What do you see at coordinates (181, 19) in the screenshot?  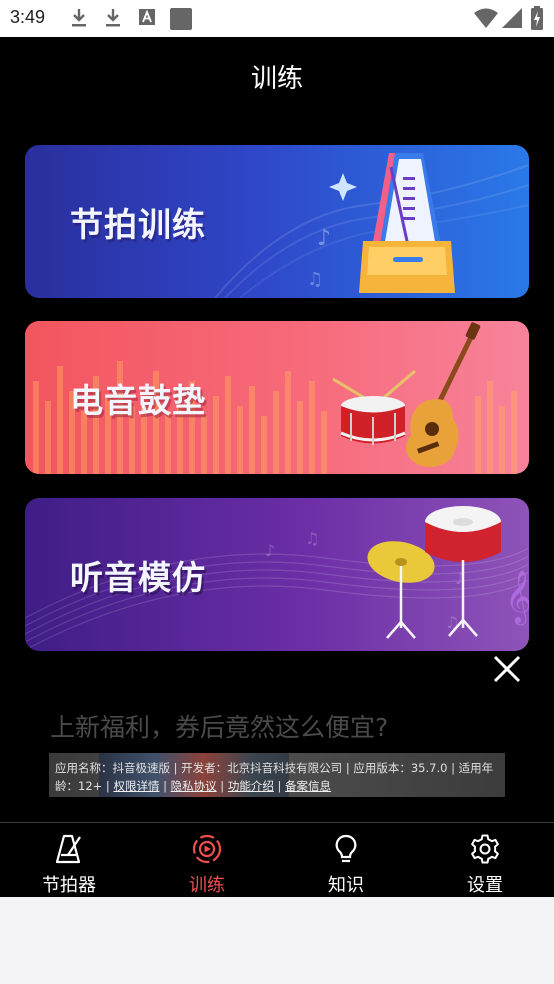 I see `square-icon` at bounding box center [181, 19].